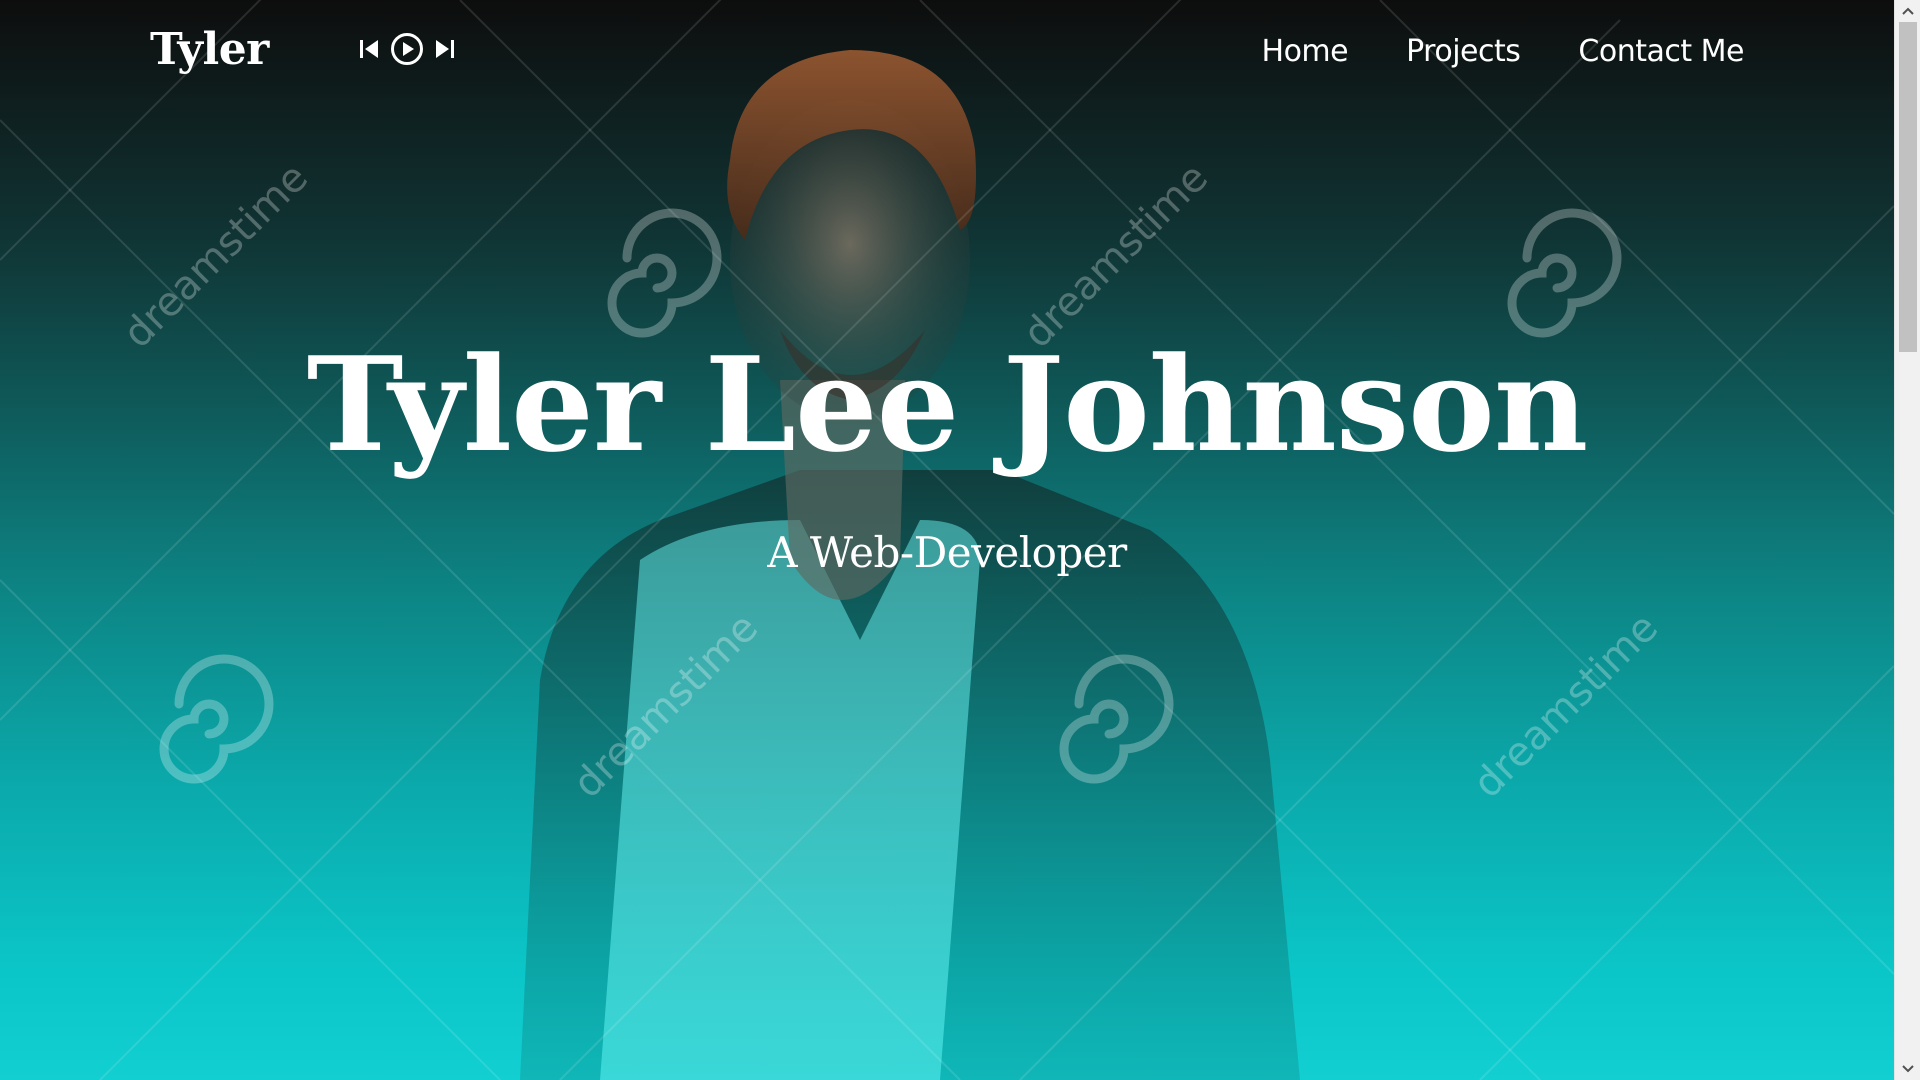 Image resolution: width=1920 pixels, height=1080 pixels. Describe the element at coordinates (209, 49) in the screenshot. I see `brand-logo: Tyler` at that location.